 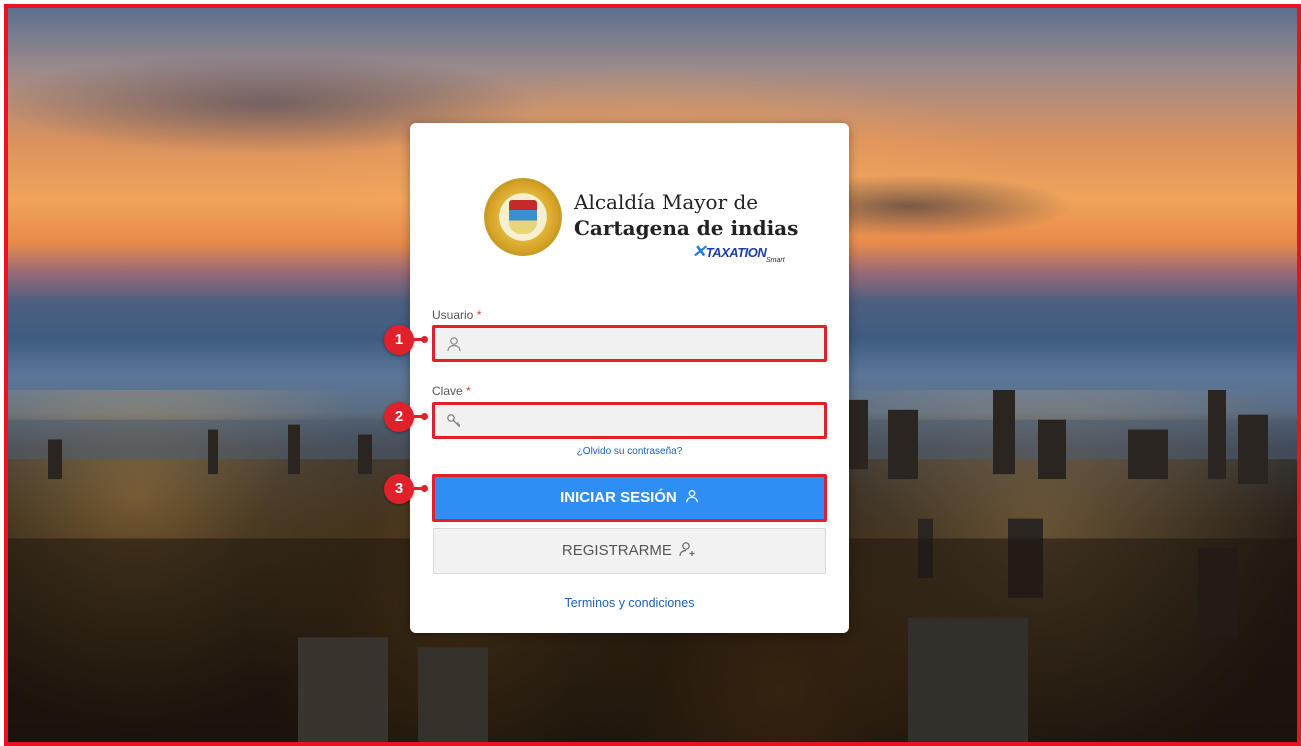 I want to click on callout-marker-1: 1, so click(x=406, y=340).